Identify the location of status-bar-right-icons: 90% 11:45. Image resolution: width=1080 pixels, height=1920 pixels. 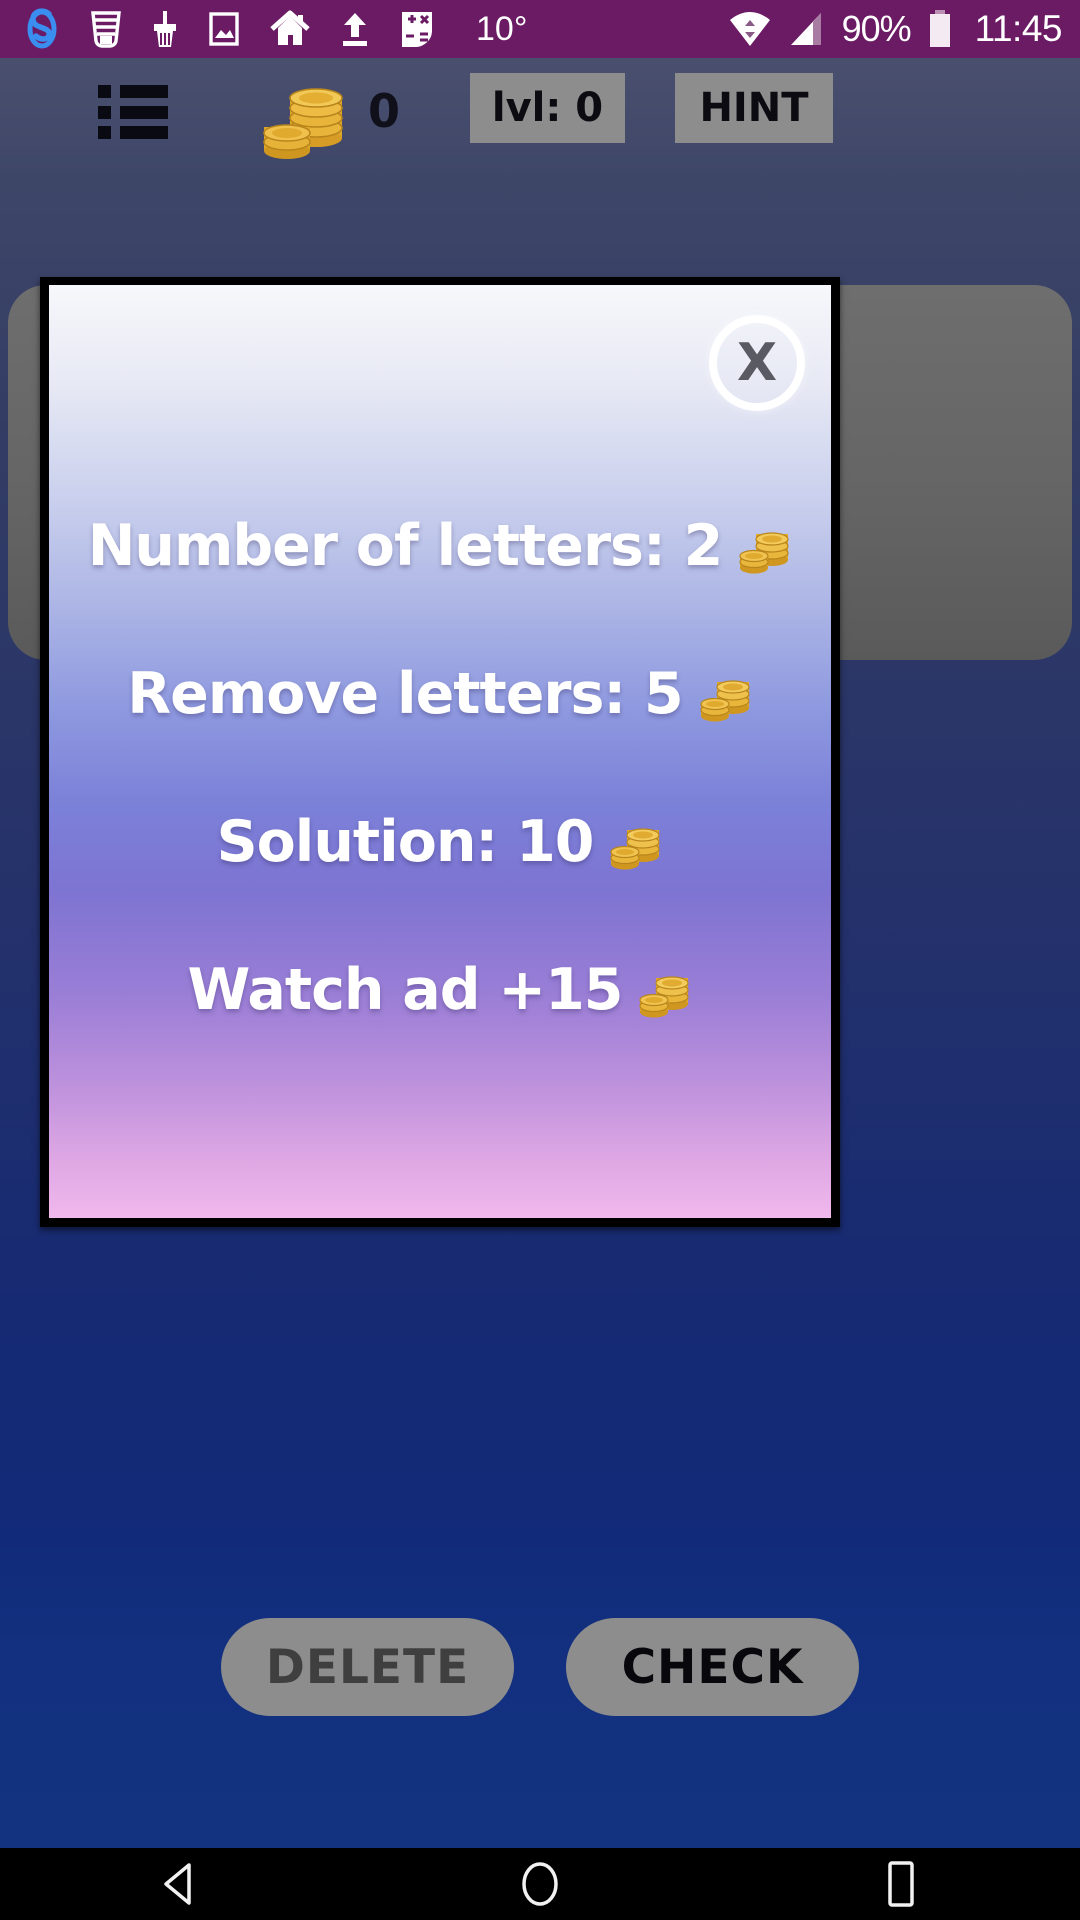
(895, 29).